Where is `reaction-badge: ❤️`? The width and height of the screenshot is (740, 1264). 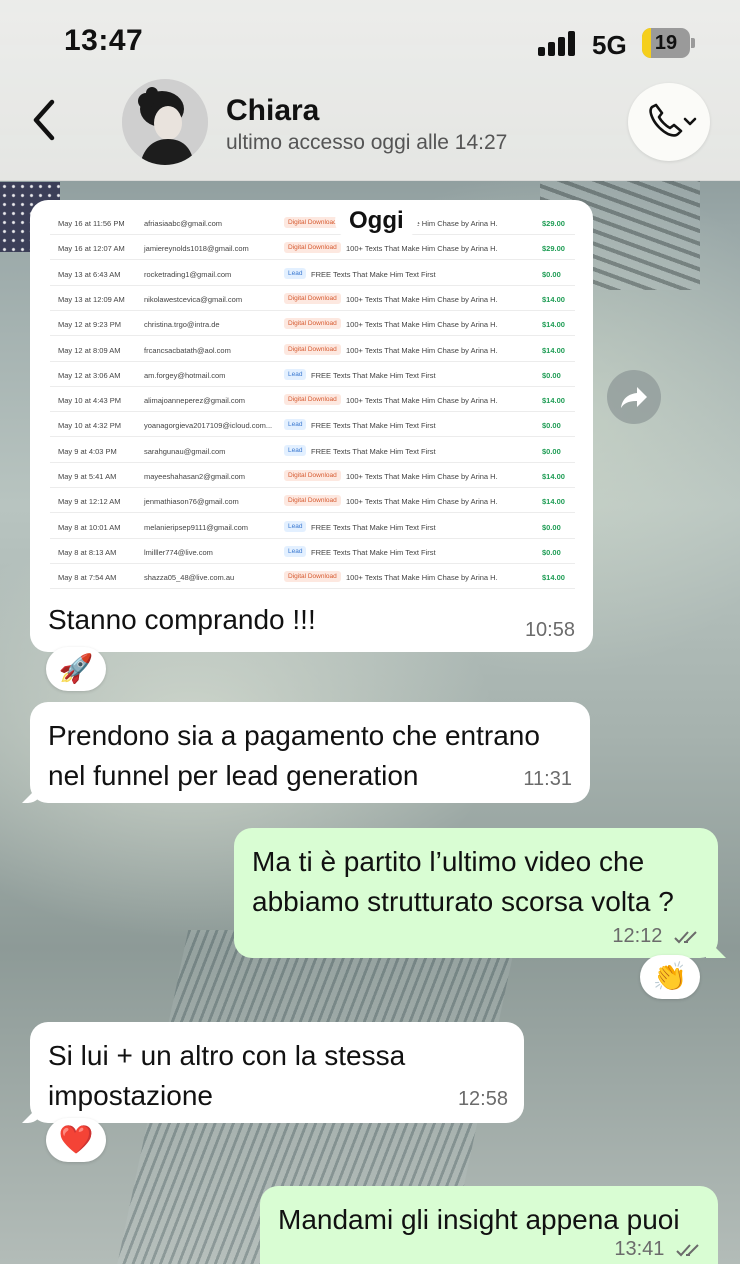
reaction-badge: ❤️ is located at coordinates (76, 1140).